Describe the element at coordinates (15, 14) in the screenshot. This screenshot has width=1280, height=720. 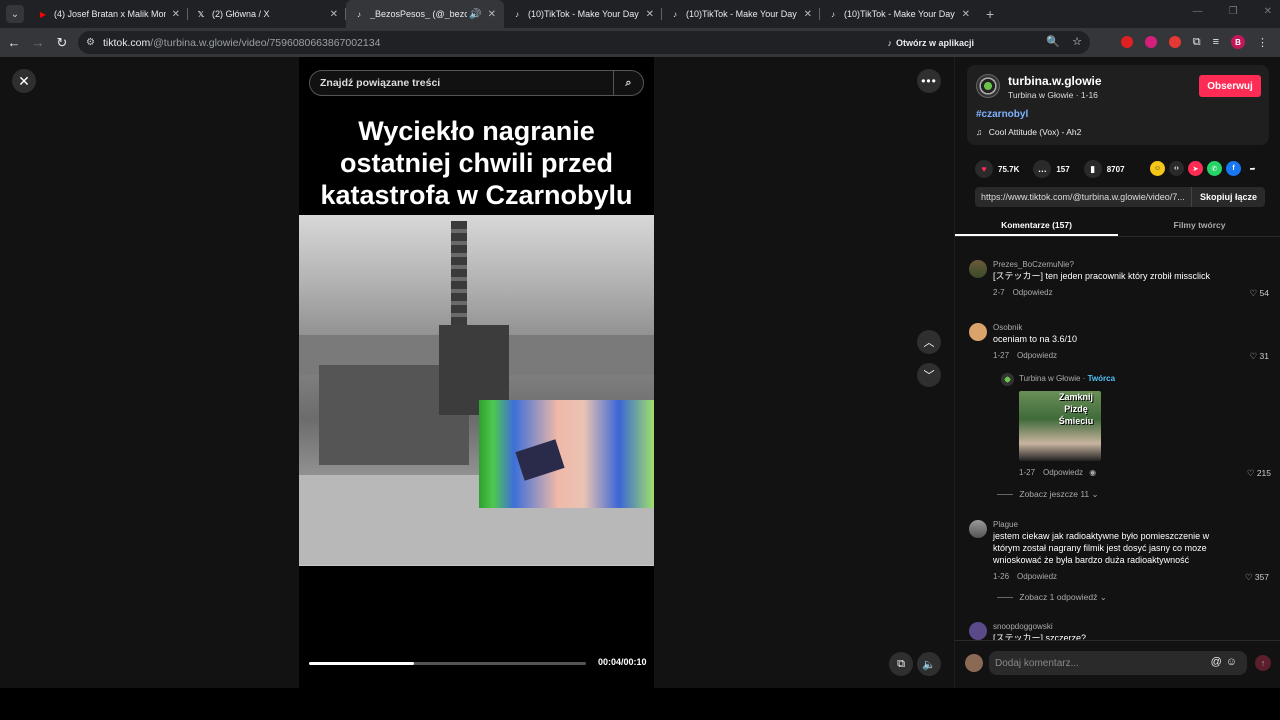
I see `tab-search-chevron-icon: ⌄` at that location.